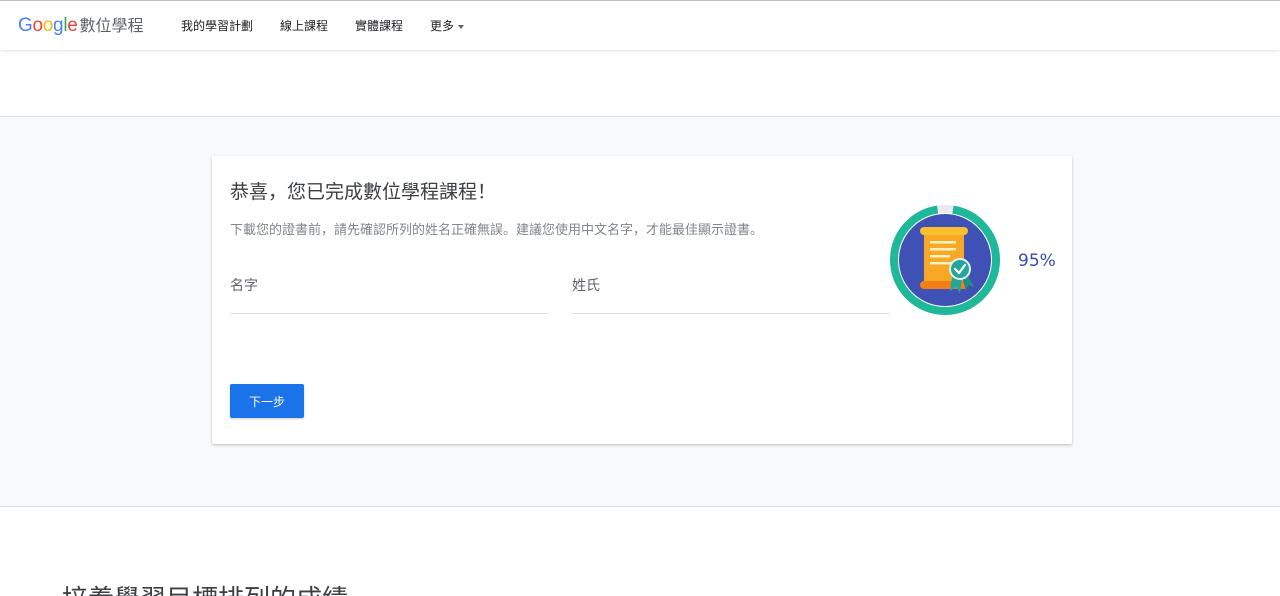  What do you see at coordinates (267, 401) in the screenshot?
I see `next-button: 下一步` at bounding box center [267, 401].